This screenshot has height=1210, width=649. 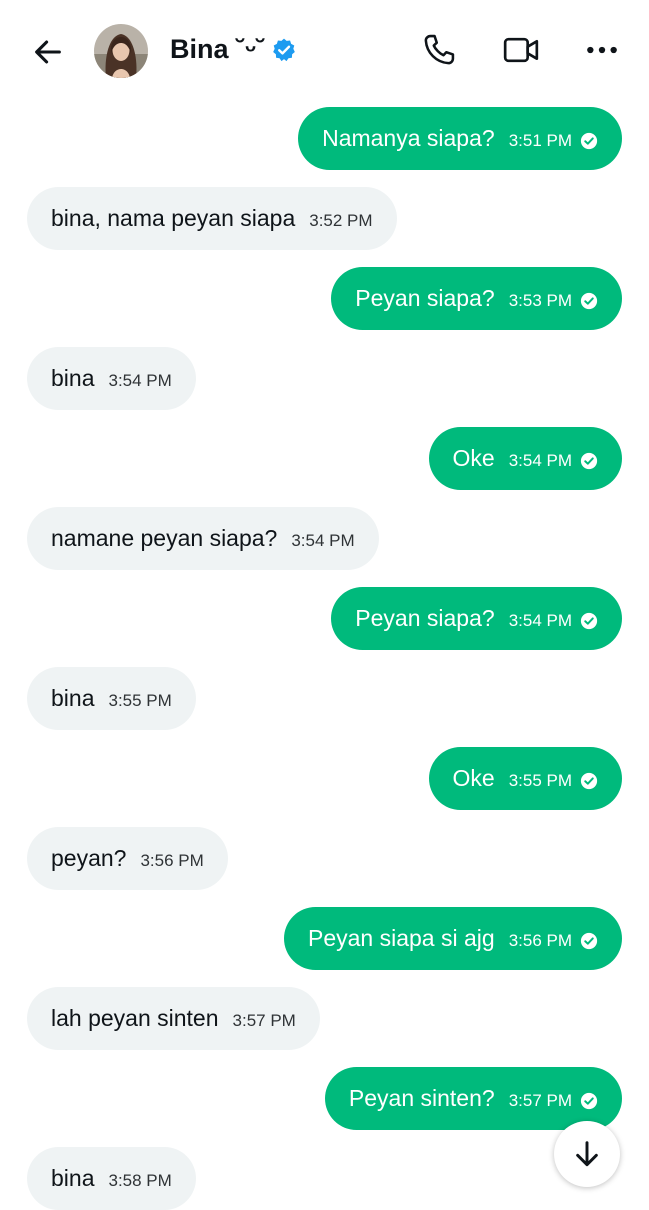 I want to click on scroll-to-bottom-button, so click(x=587, y=1154).